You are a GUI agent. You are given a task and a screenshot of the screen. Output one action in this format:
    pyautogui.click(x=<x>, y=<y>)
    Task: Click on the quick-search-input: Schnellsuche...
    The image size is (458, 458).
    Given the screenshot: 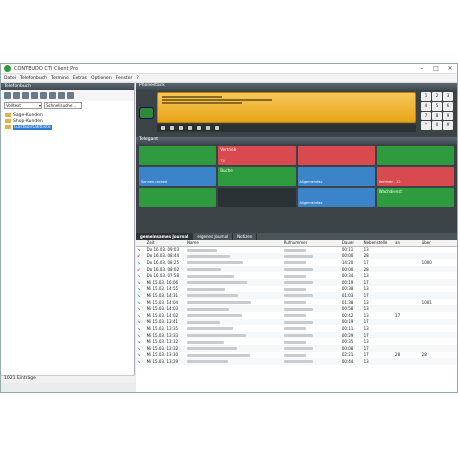 What is the action you would take?
    pyautogui.click(x=63, y=105)
    